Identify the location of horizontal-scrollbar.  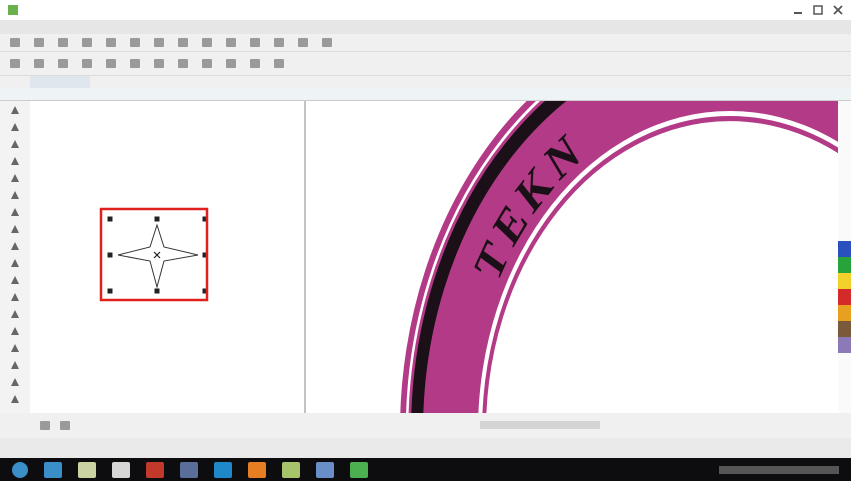
(540, 425).